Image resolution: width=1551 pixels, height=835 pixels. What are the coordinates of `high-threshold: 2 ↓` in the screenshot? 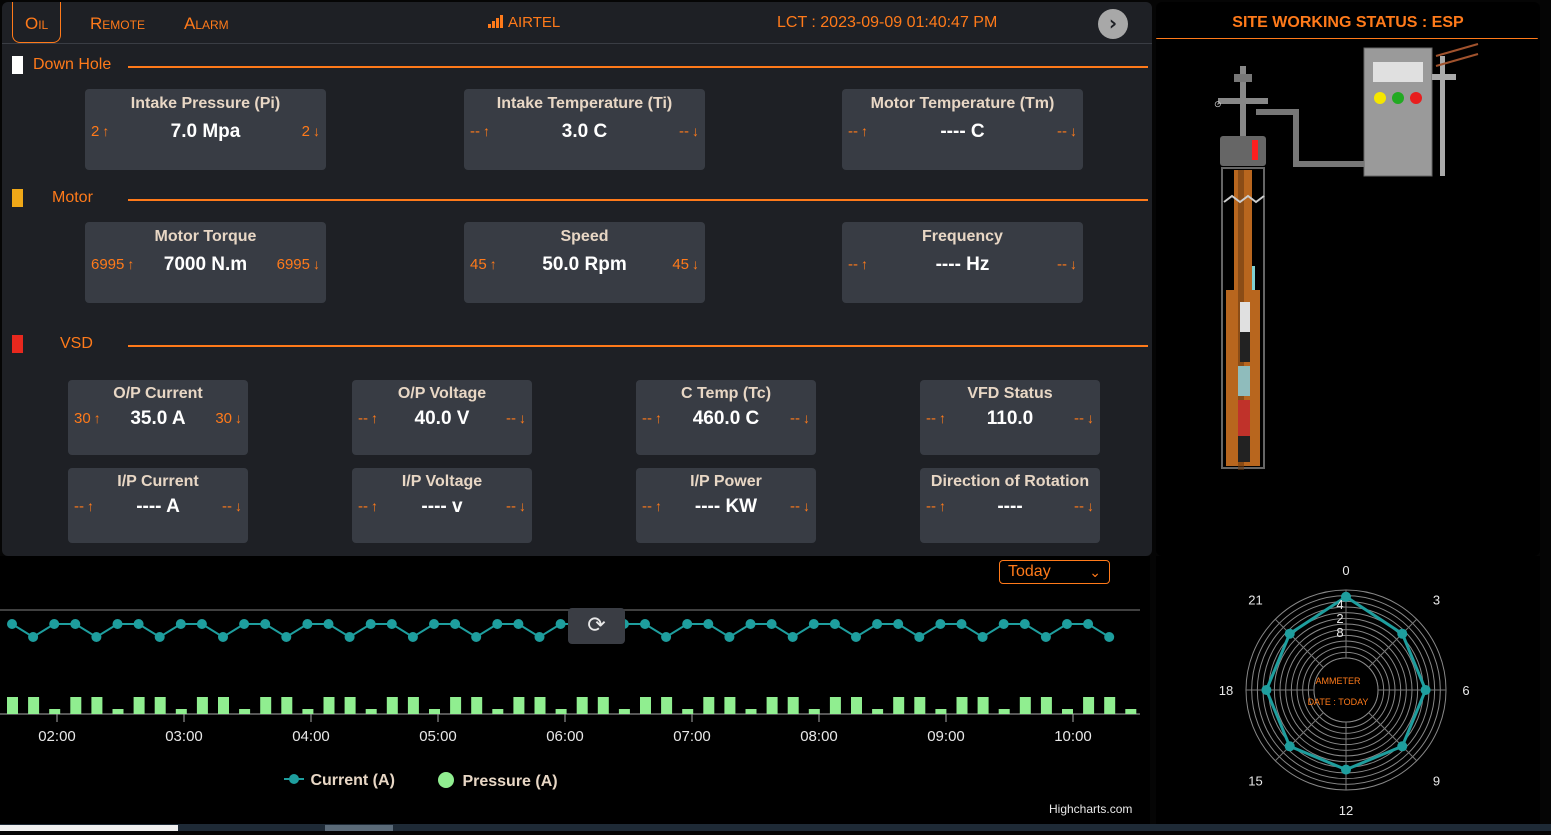 It's located at (310, 131).